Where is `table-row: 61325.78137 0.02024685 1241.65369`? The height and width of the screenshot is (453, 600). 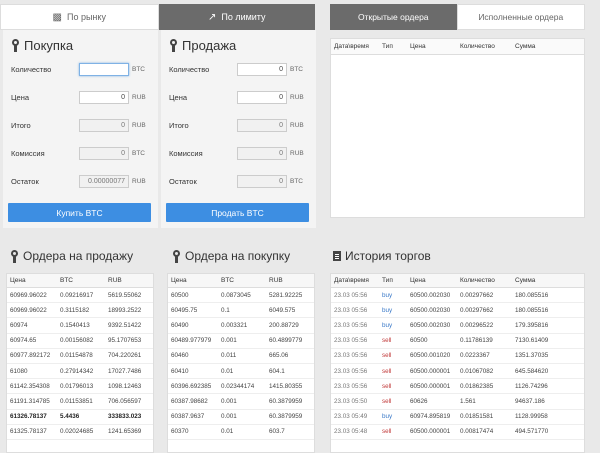 table-row: 61325.78137 0.02024685 1241.65369 is located at coordinates (80, 432).